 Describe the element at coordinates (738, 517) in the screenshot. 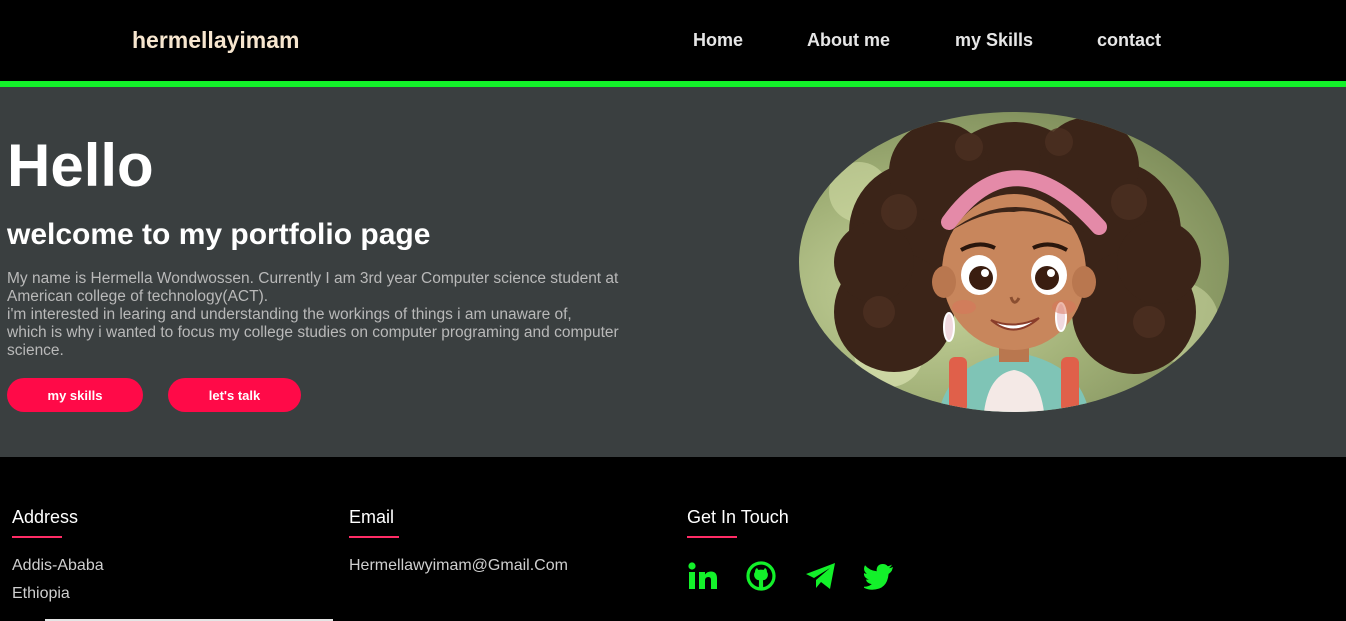

I see `contact-heading: Get In Touch` at that location.